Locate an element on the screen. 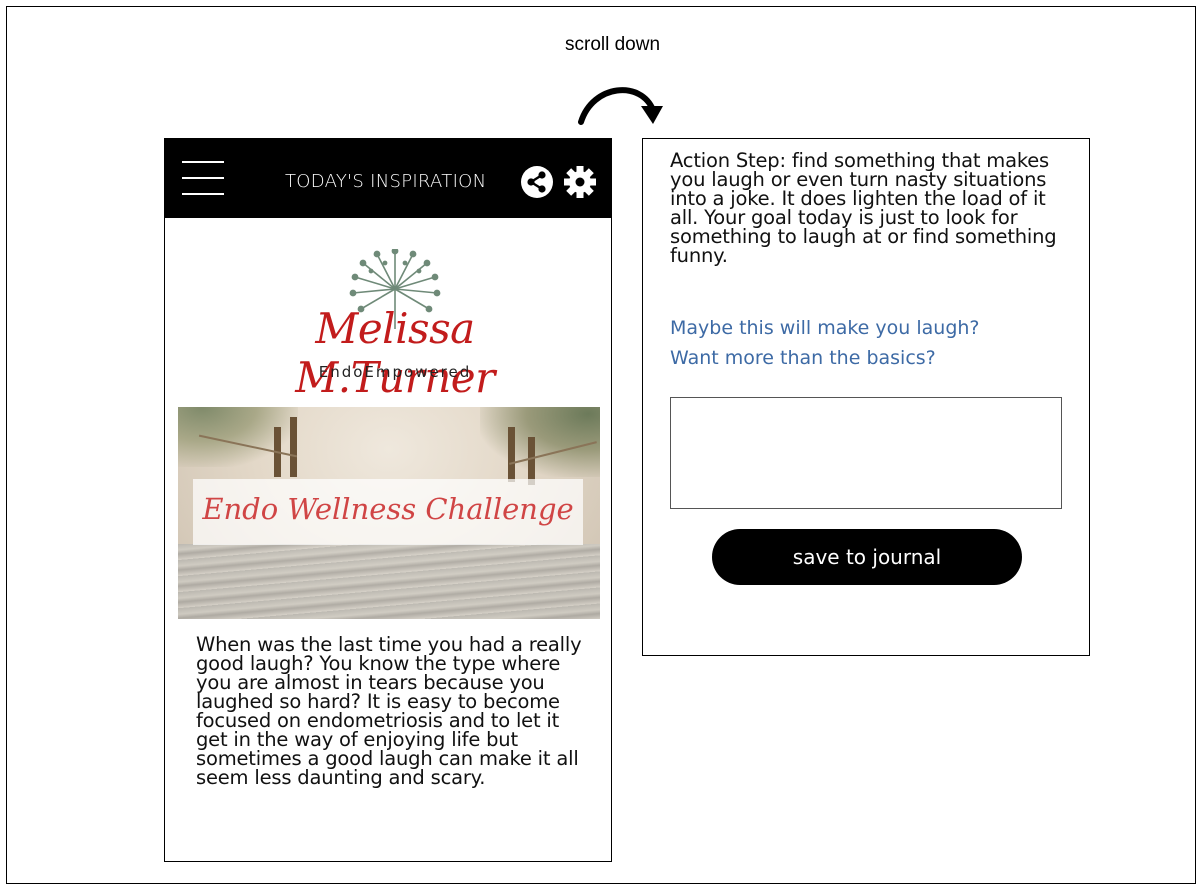 The width and height of the screenshot is (1203, 893). header-title: TODAY'S INSPIRATION is located at coordinates (386, 181).